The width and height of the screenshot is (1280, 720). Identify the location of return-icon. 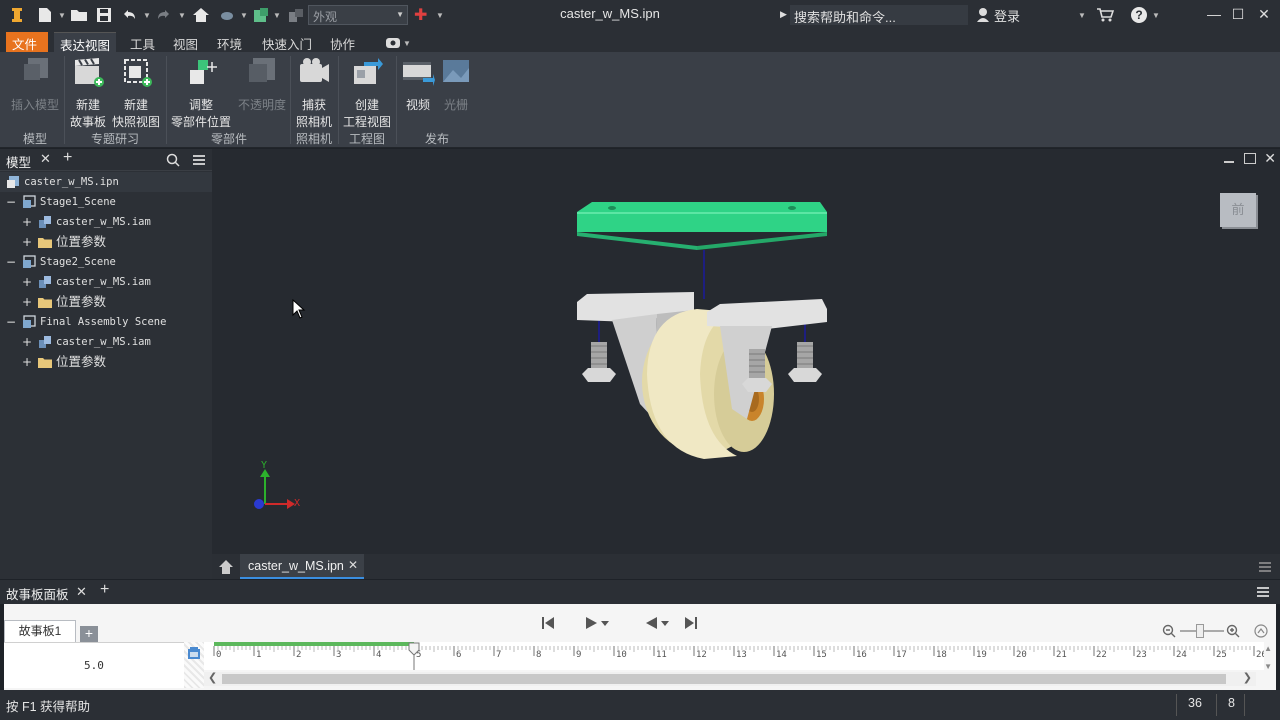
(227, 15).